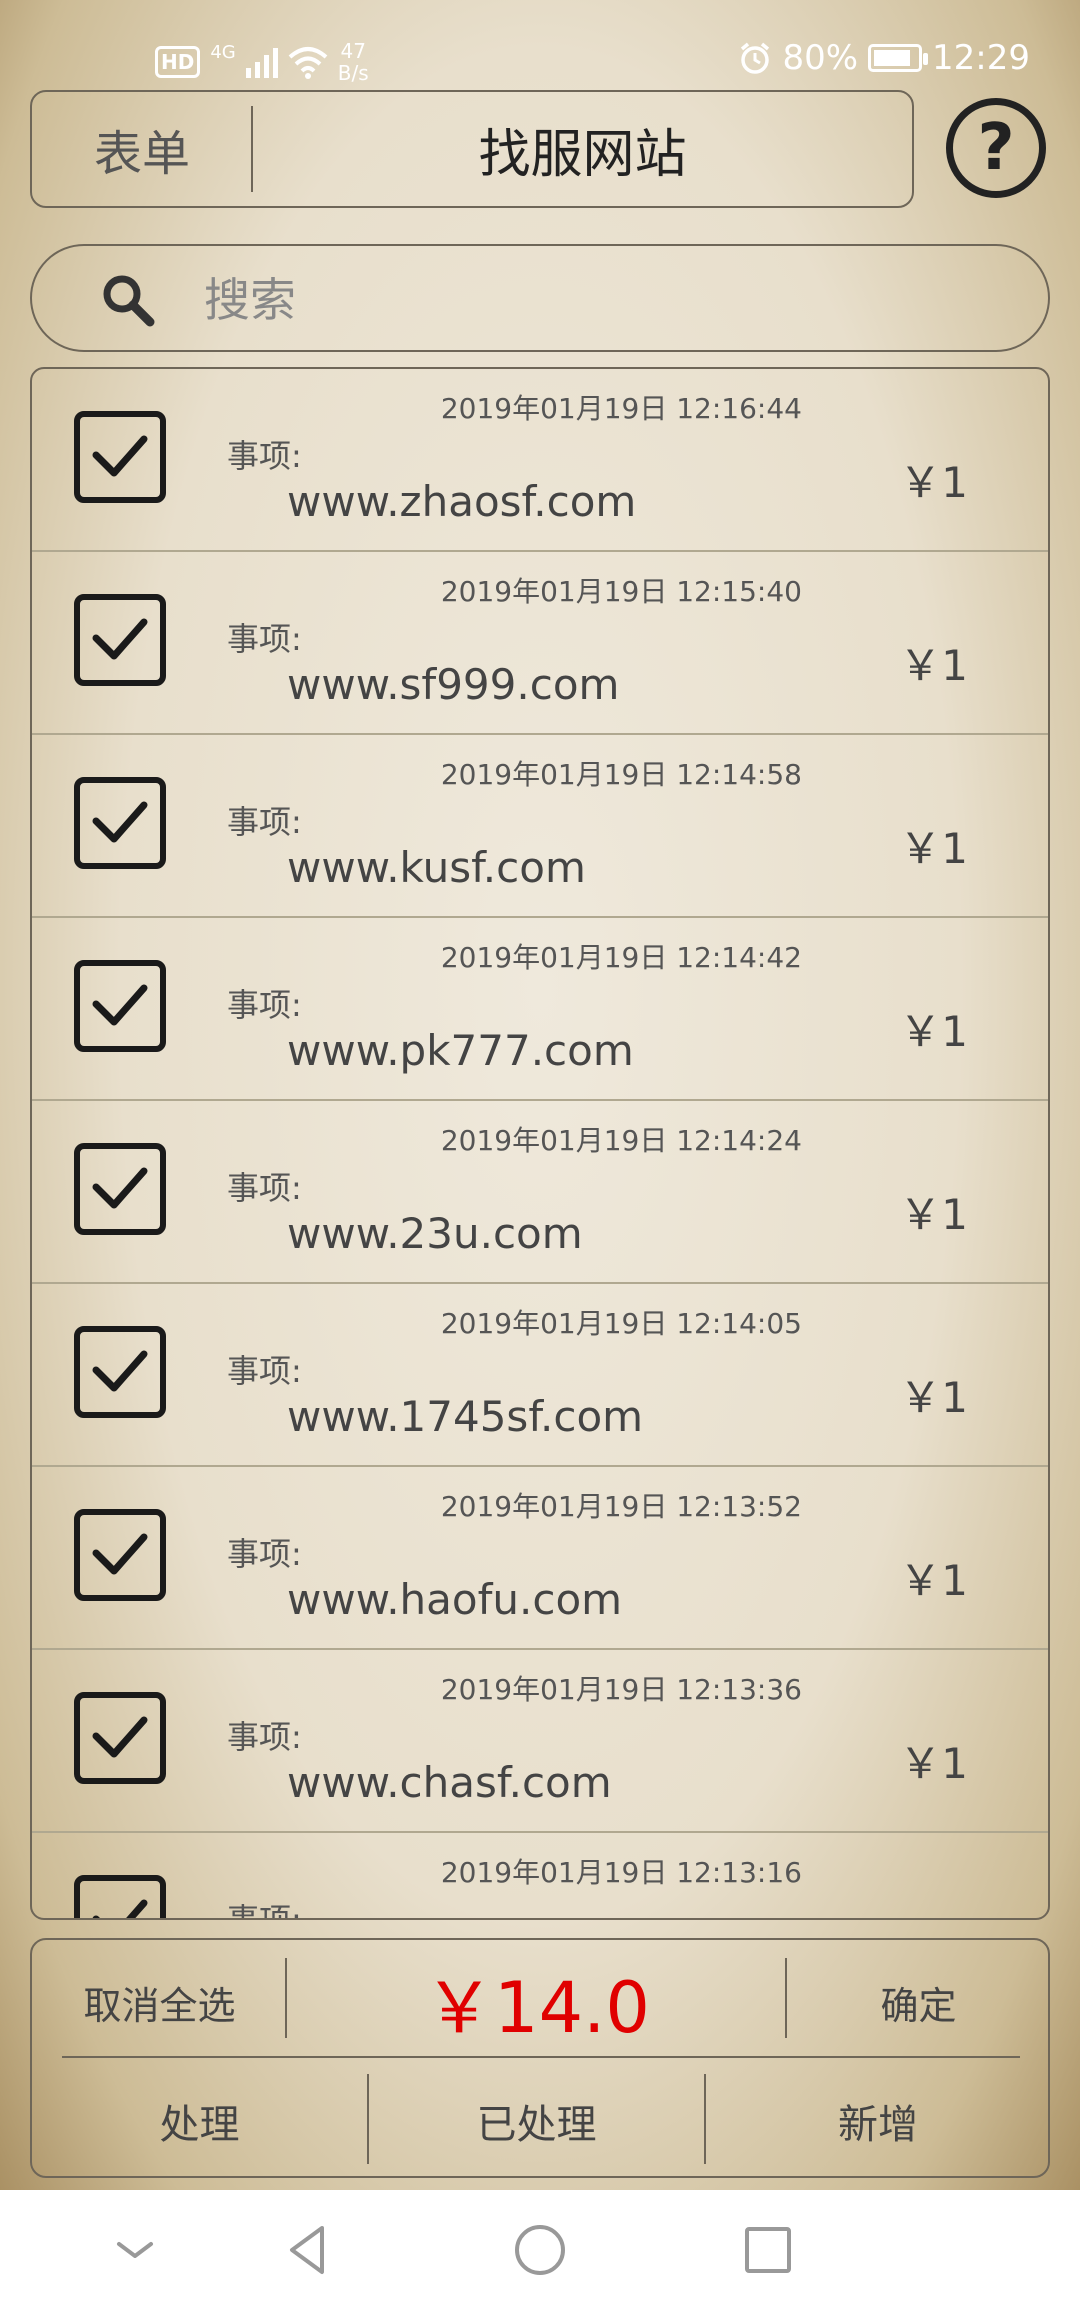  What do you see at coordinates (455, 1599) in the screenshot?
I see `item-url: www.haofu.com` at bounding box center [455, 1599].